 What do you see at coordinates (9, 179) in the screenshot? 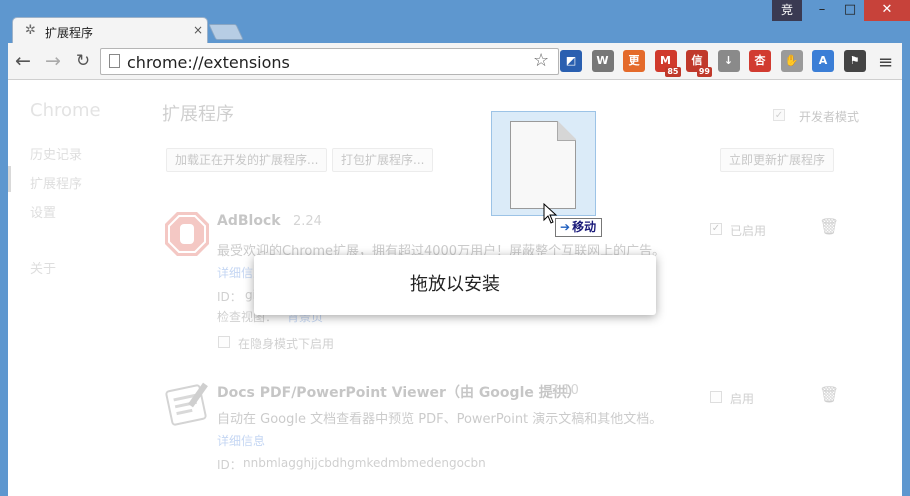
I see `sidebar-active-indicator` at bounding box center [9, 179].